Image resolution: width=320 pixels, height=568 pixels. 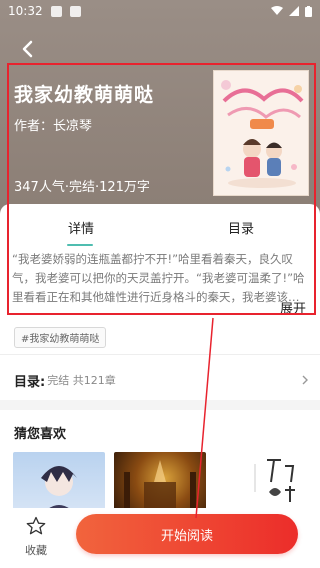 I want to click on catalog-label: 目录:, so click(x=30, y=382).